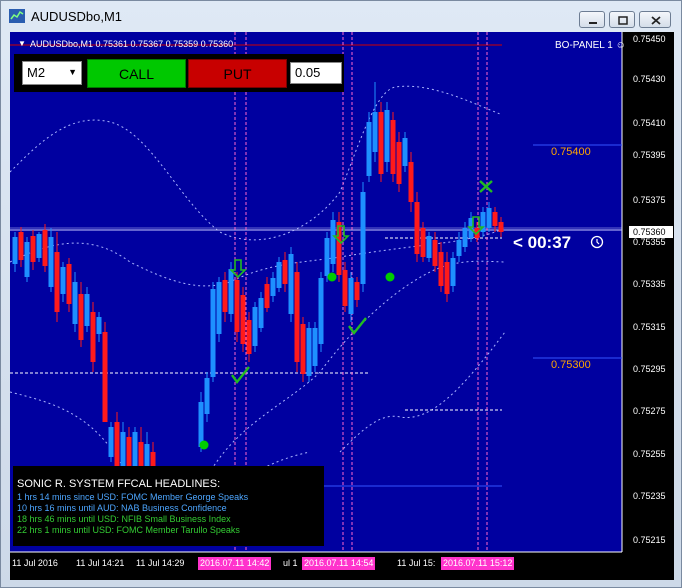 Image resolution: width=682 pixels, height=588 pixels. What do you see at coordinates (649, 327) in the screenshot?
I see `price-axis-label: 0.75315` at bounding box center [649, 327].